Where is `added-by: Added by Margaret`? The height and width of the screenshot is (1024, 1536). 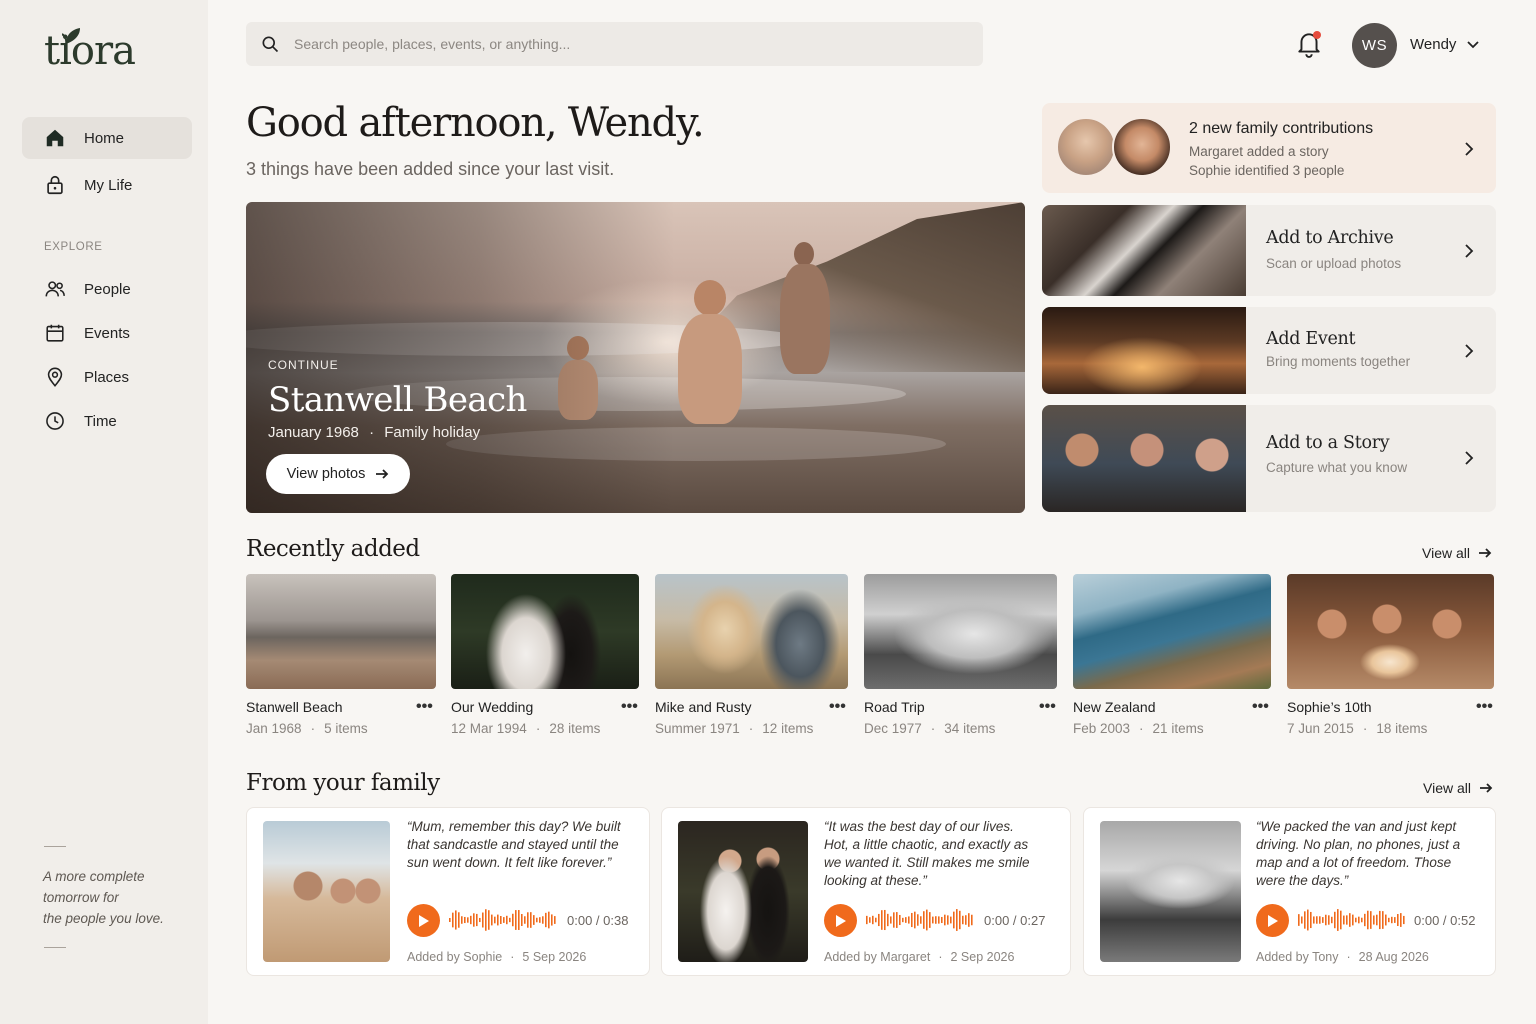 added-by: Added by Margaret is located at coordinates (877, 957).